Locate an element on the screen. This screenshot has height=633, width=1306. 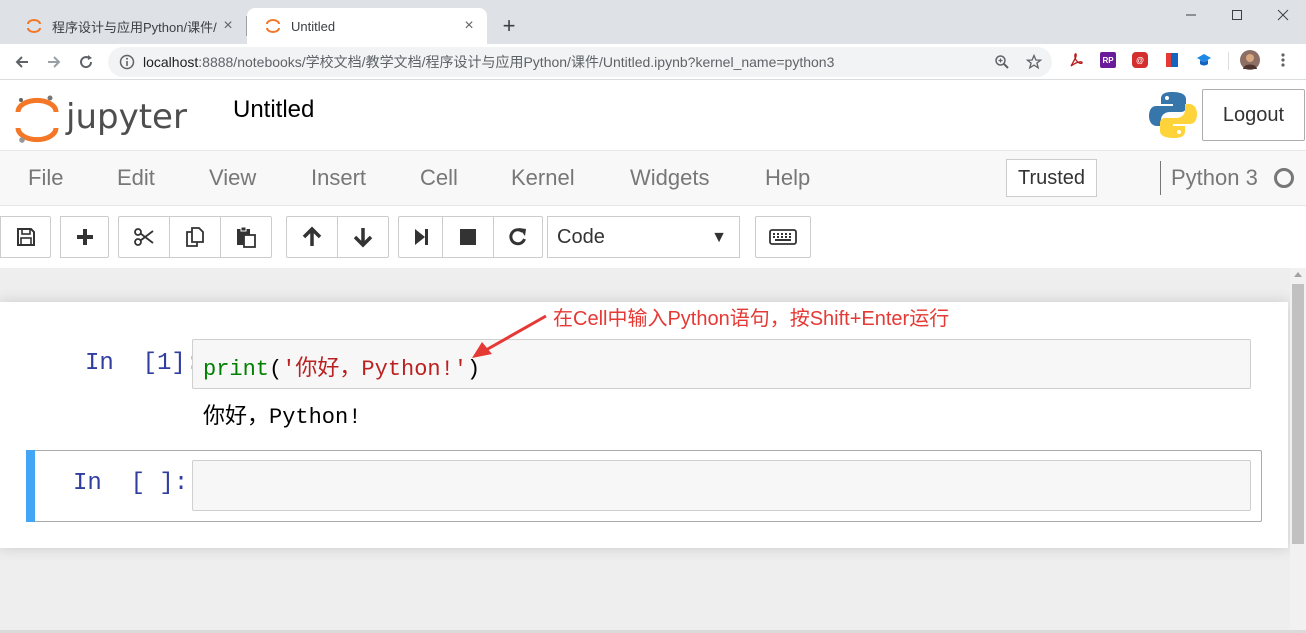
run-button is located at coordinates (420, 237).